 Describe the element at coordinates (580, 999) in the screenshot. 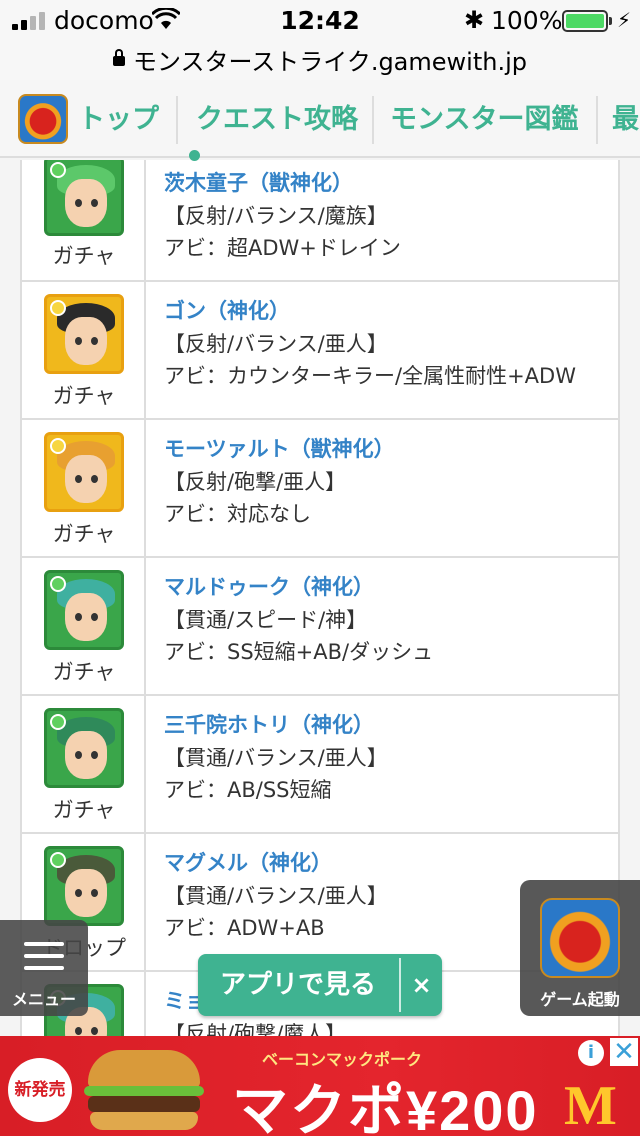

I see `launch-game-label: ゲーム起動` at that location.